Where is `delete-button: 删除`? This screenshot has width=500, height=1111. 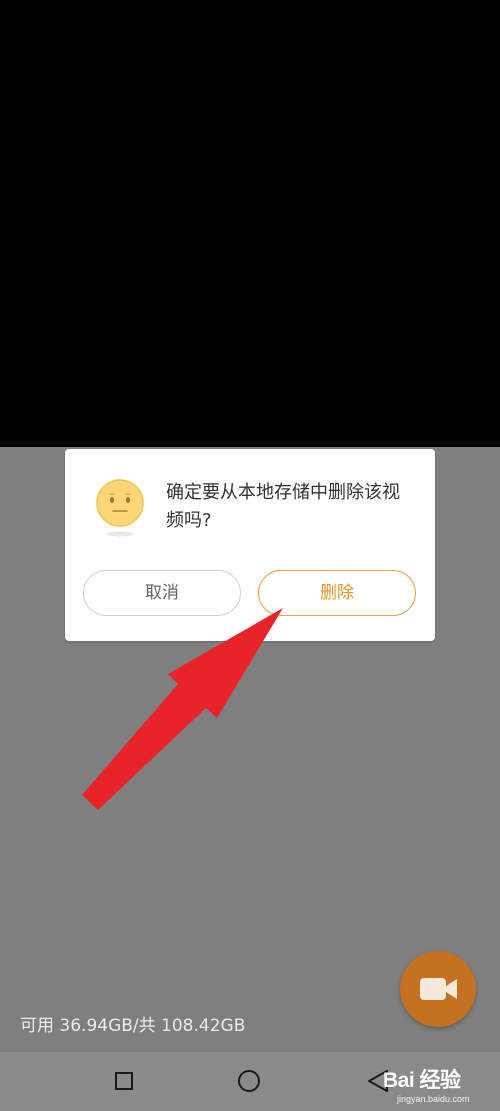
delete-button: 删除 is located at coordinates (337, 593).